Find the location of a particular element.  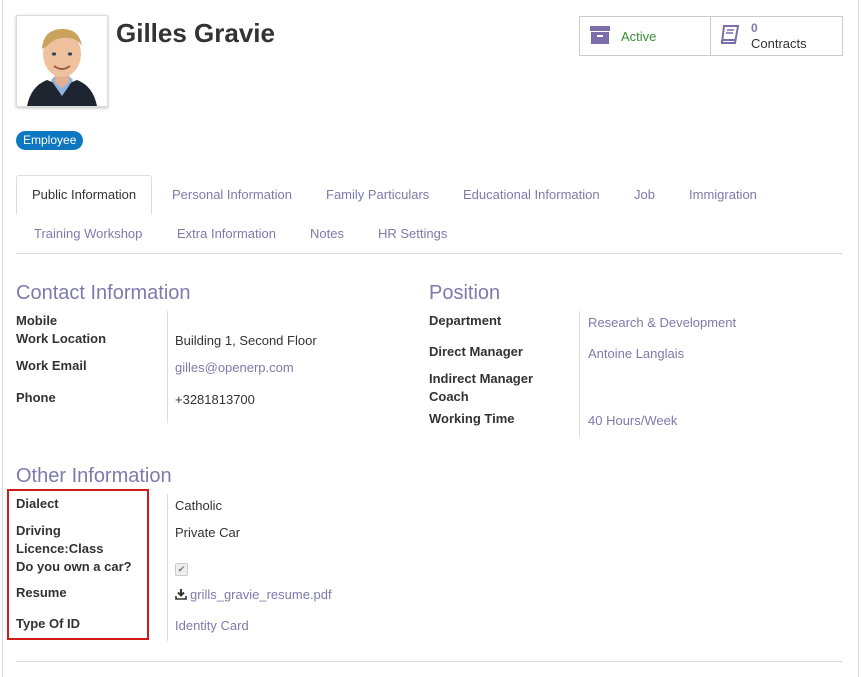

work-location-label: Work Location is located at coordinates (61, 338).